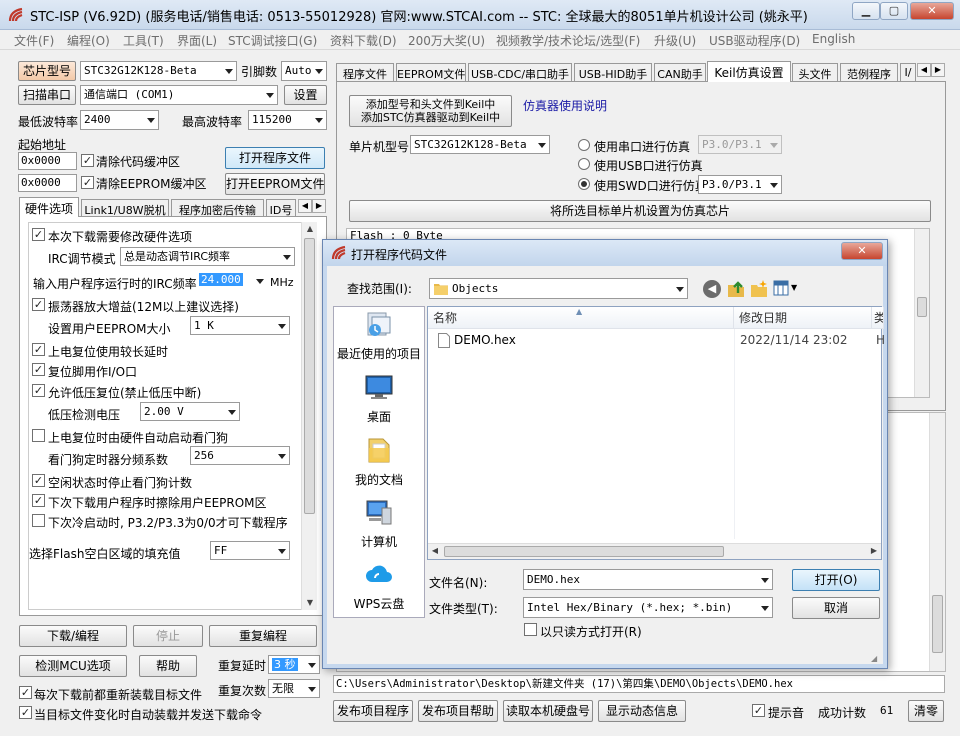 This screenshot has width=960, height=736. I want to click on detect-mcu-button: 检测MCU选项, so click(73, 666).